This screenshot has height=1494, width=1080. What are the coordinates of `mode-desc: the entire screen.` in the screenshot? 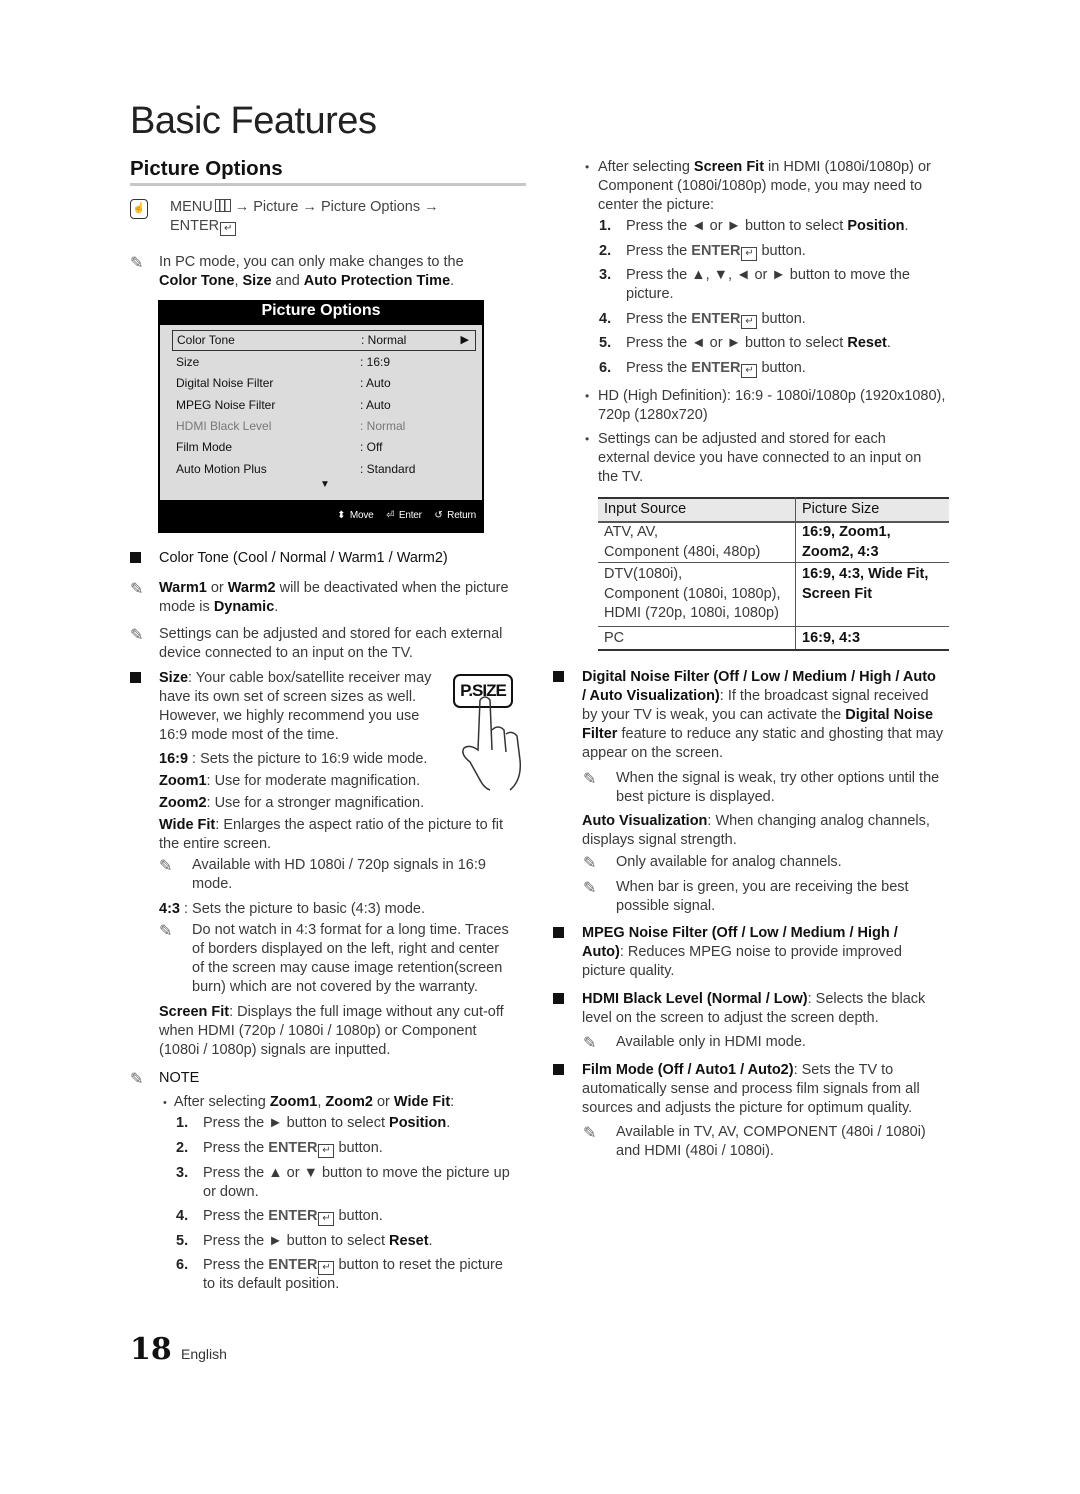 It's located at (215, 844).